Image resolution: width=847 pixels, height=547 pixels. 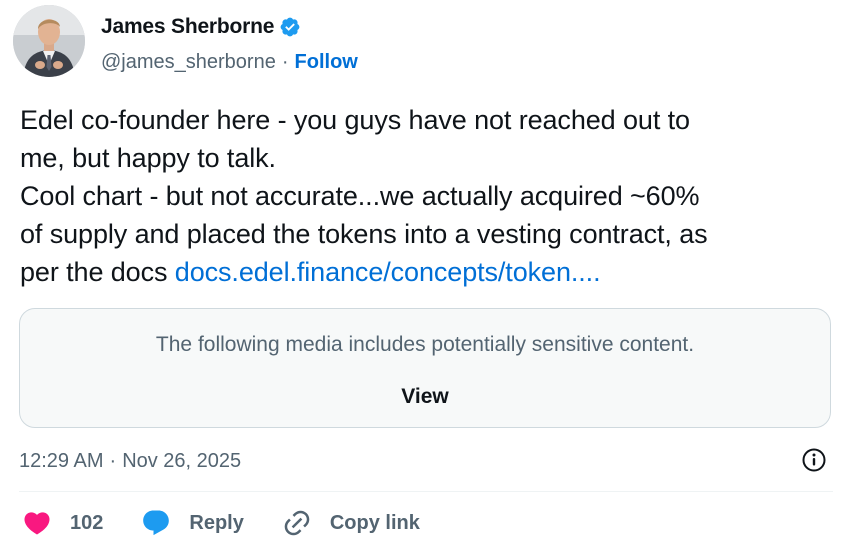 I want to click on handle-row: @james_sherborne · Follow, so click(x=229, y=62).